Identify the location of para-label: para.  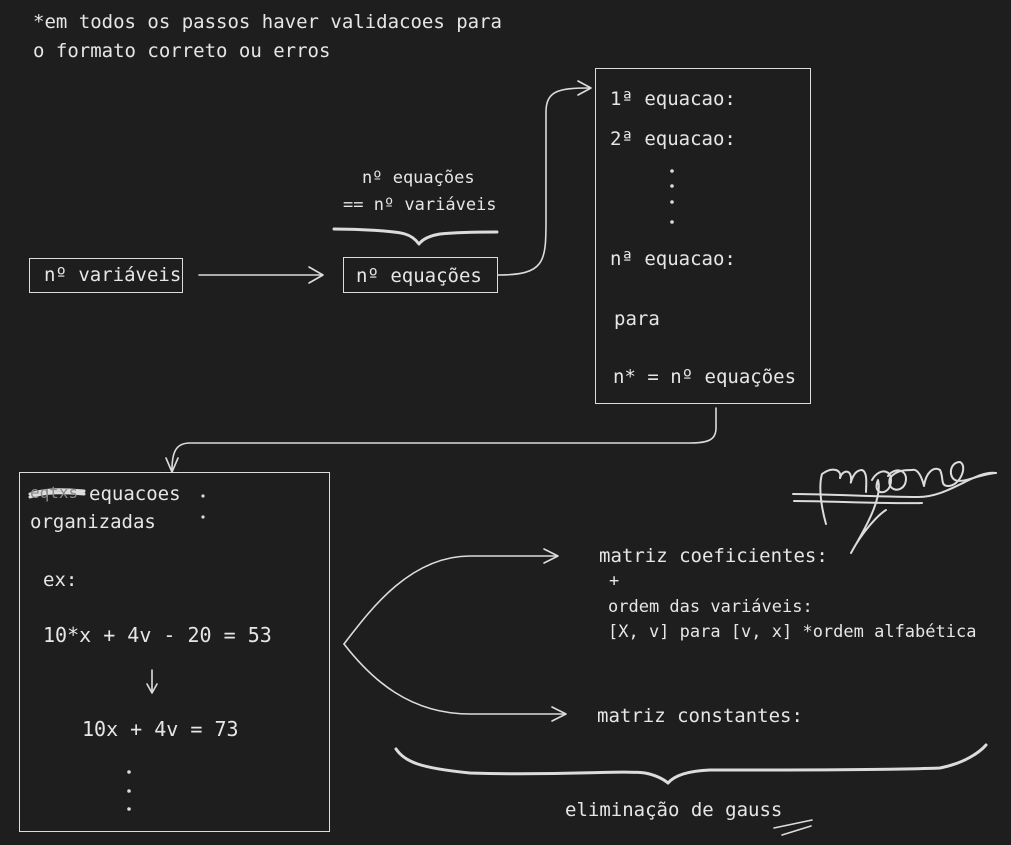
(637, 319).